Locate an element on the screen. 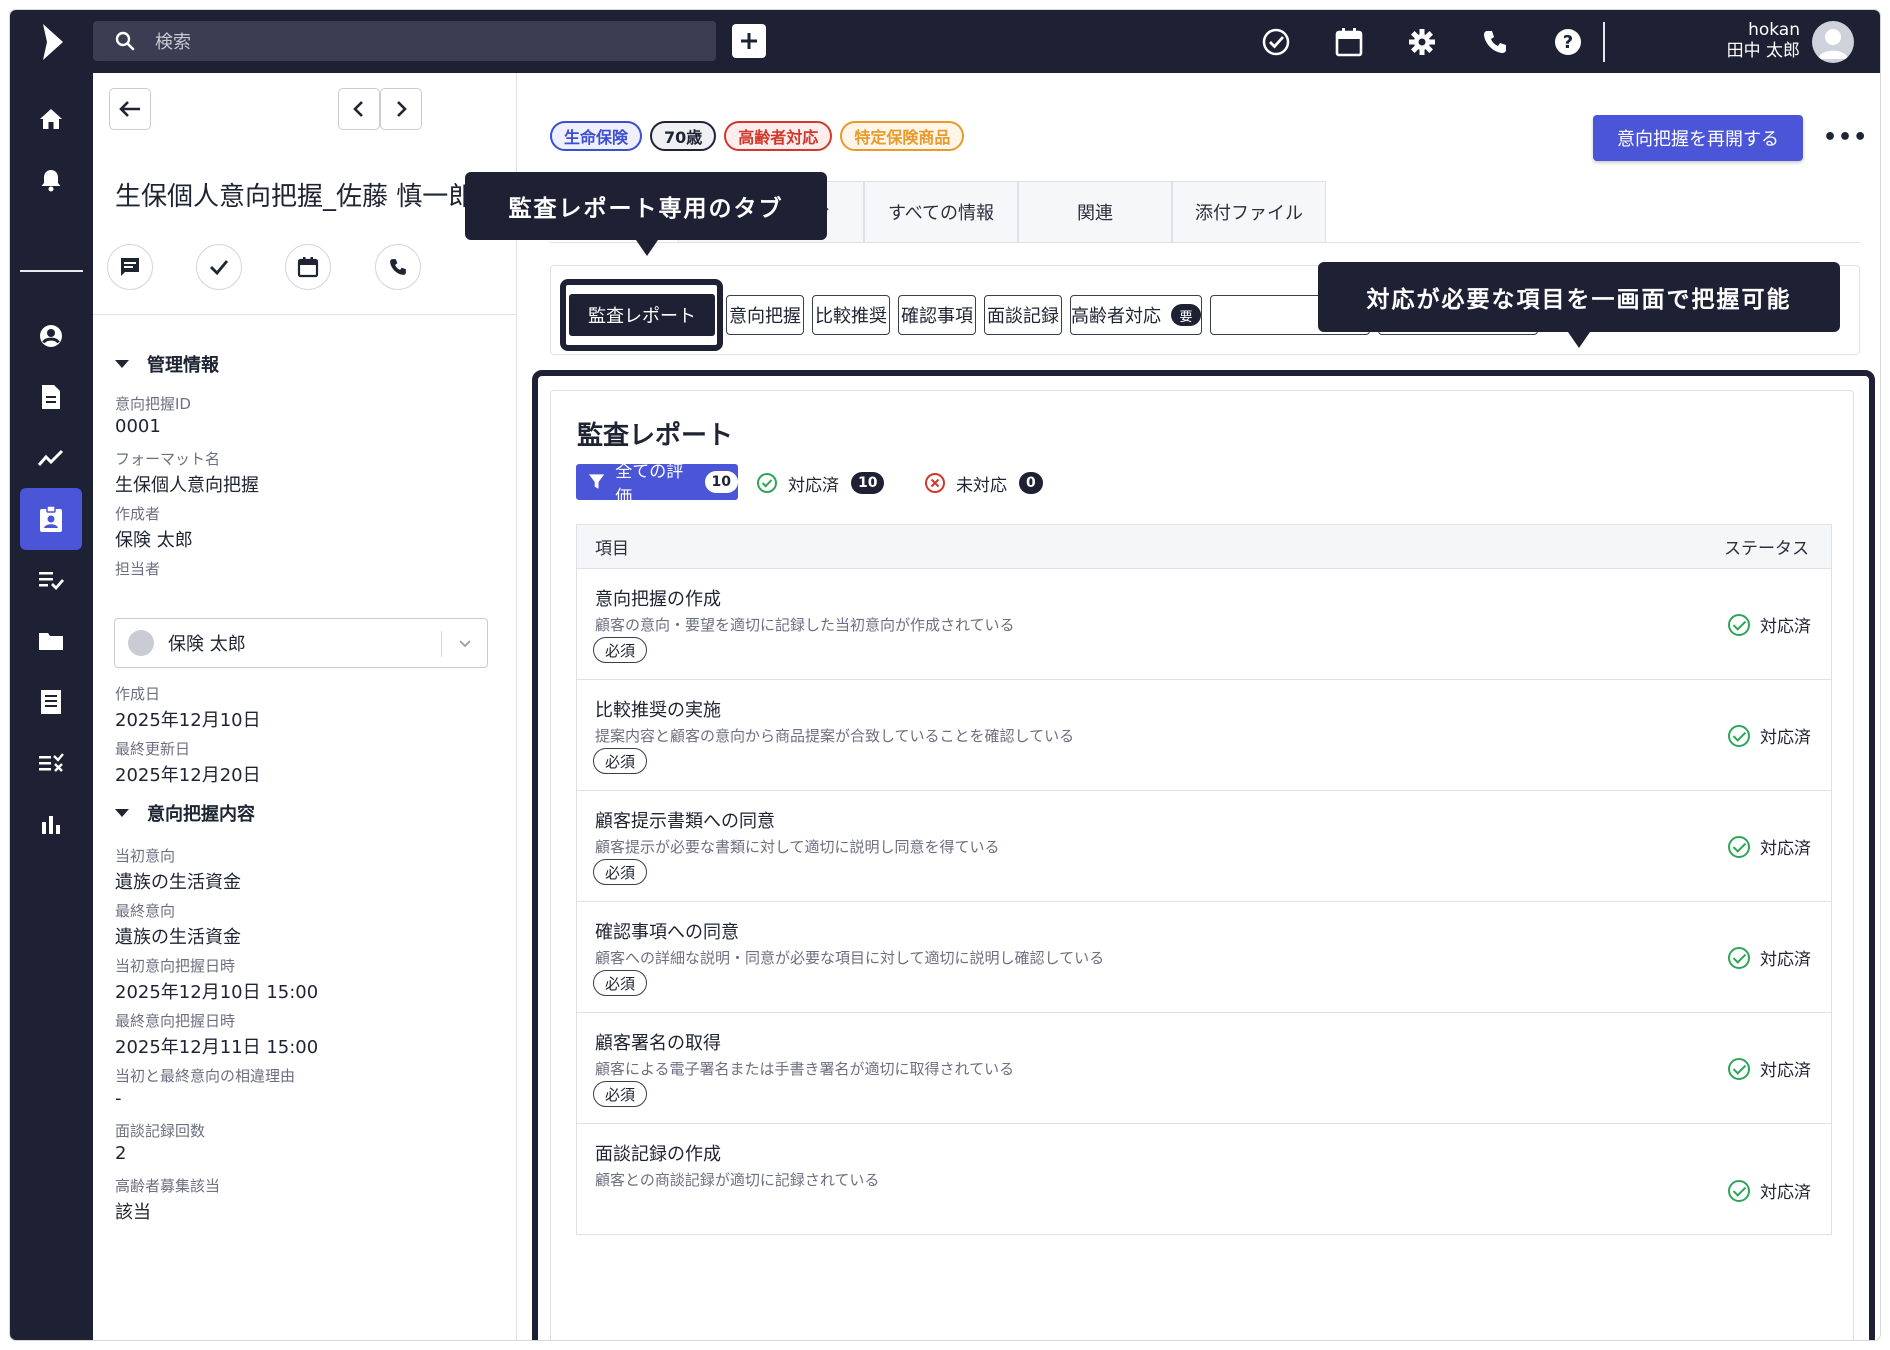 This screenshot has height=1350, width=1890. nav-receipt-icon is located at coordinates (51, 702).